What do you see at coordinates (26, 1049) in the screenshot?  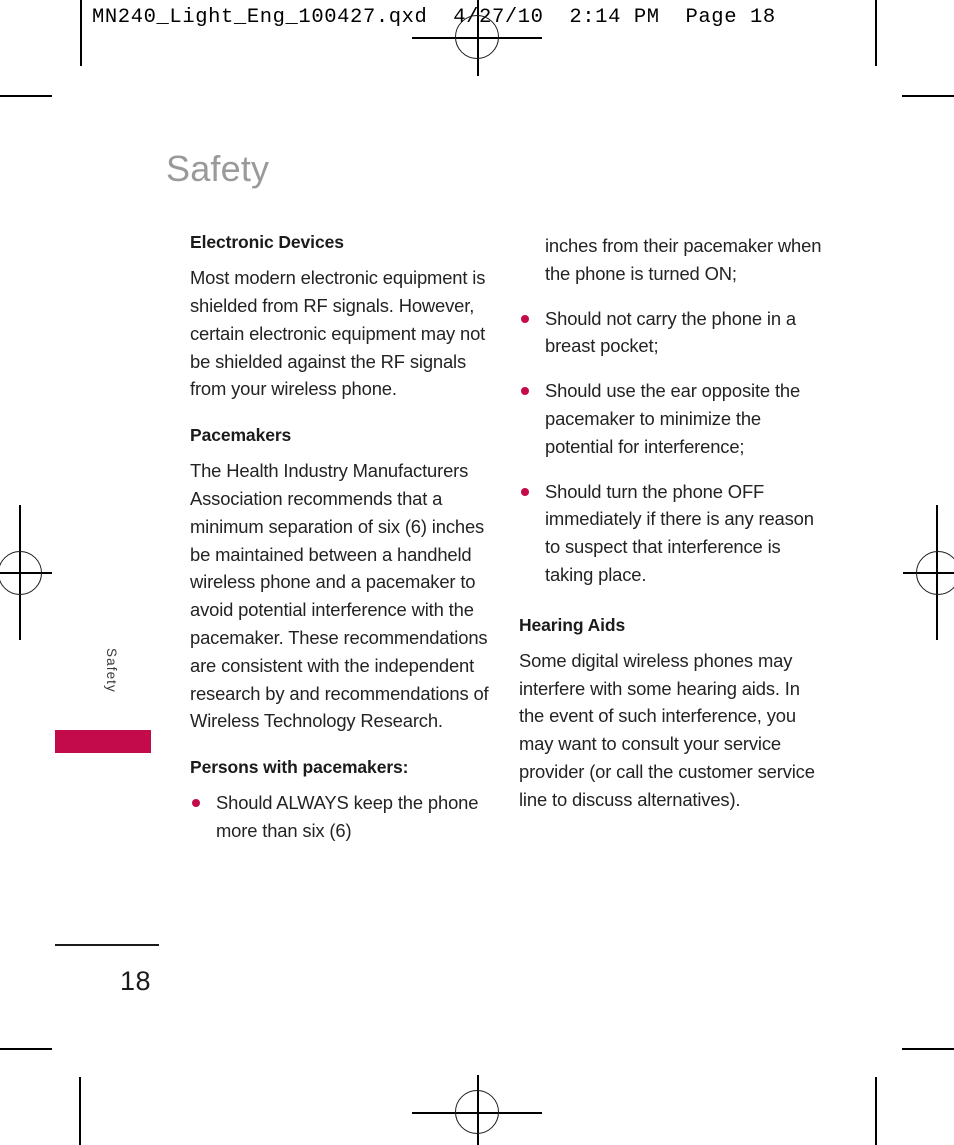 I see `crop-mark-bottom-left-horizontal` at bounding box center [26, 1049].